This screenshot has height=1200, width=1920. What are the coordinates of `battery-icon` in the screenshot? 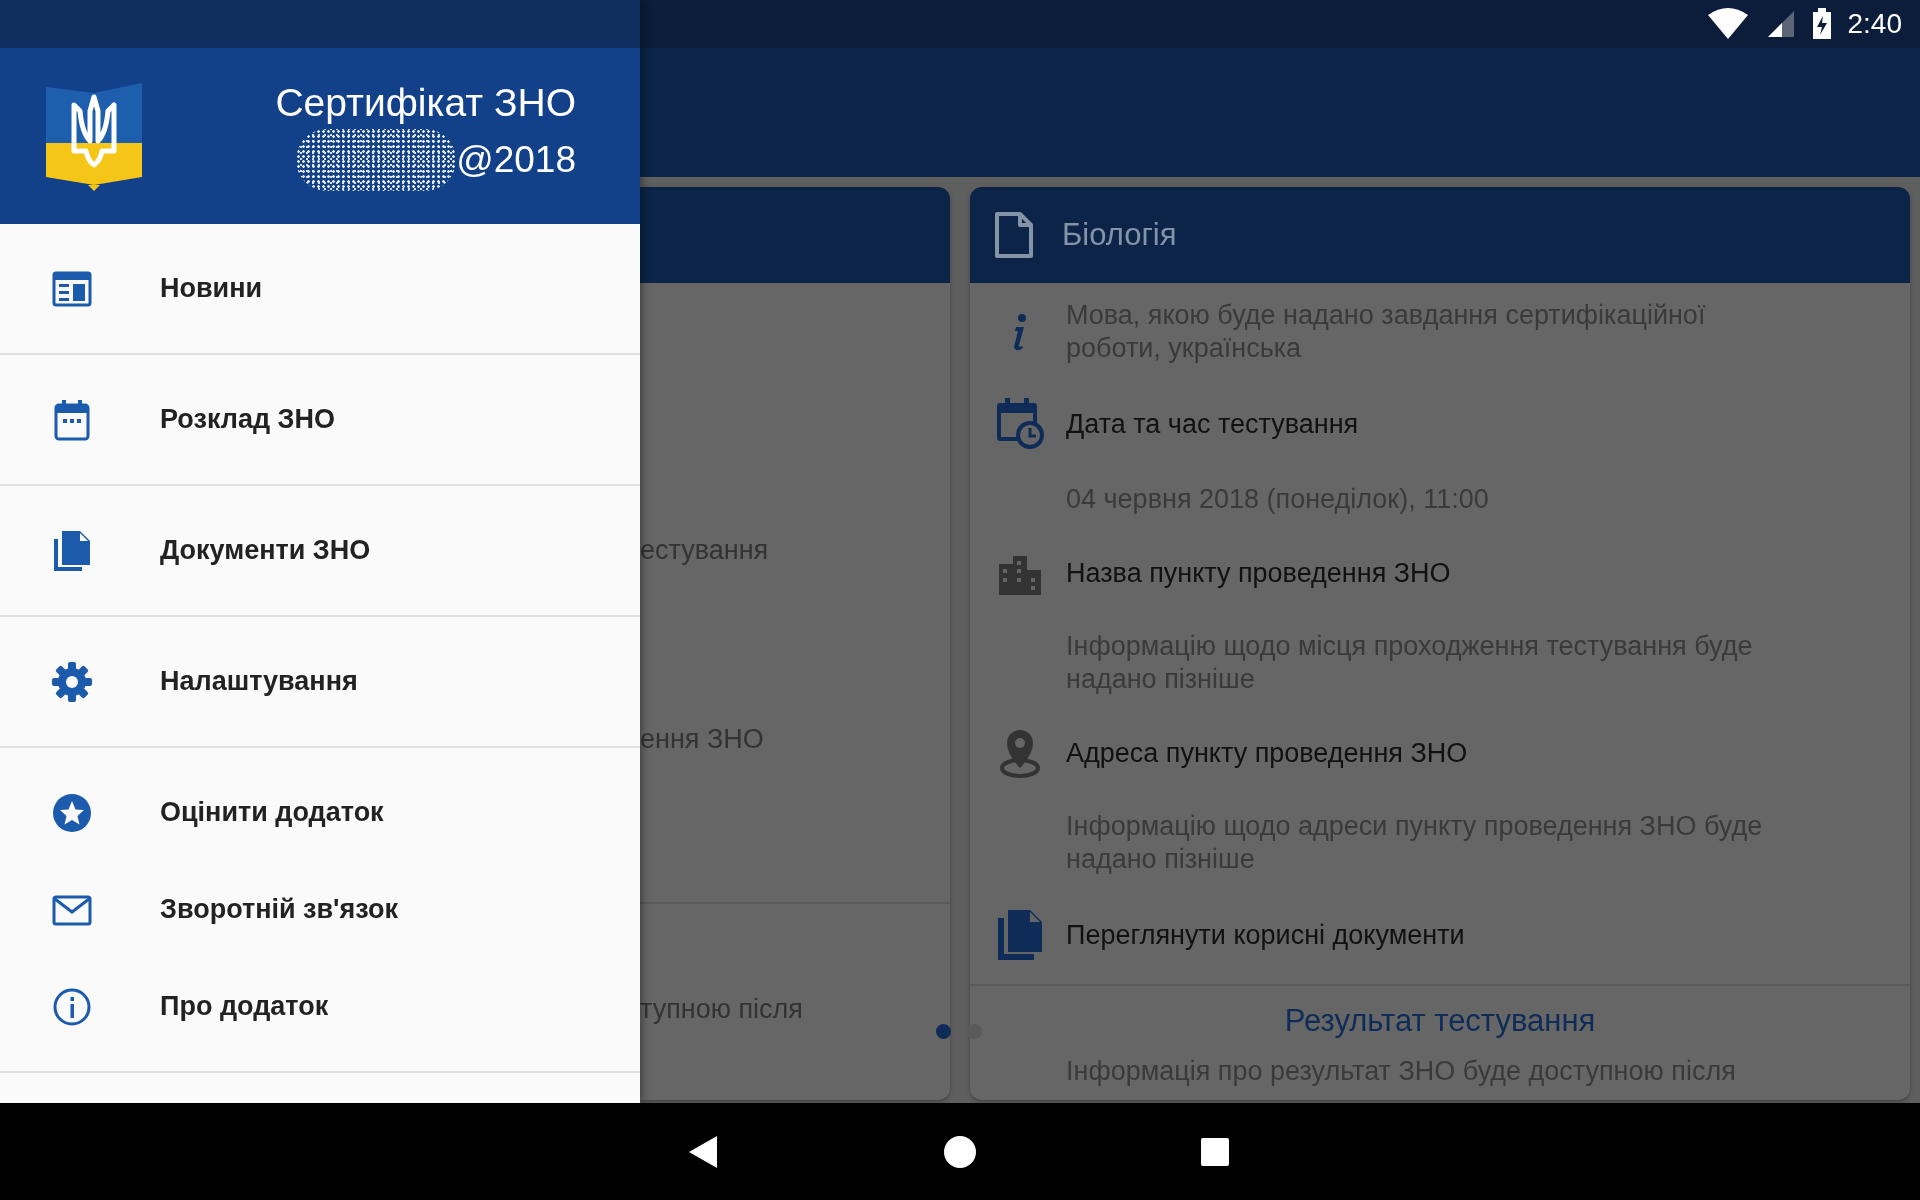 It's located at (1821, 24).